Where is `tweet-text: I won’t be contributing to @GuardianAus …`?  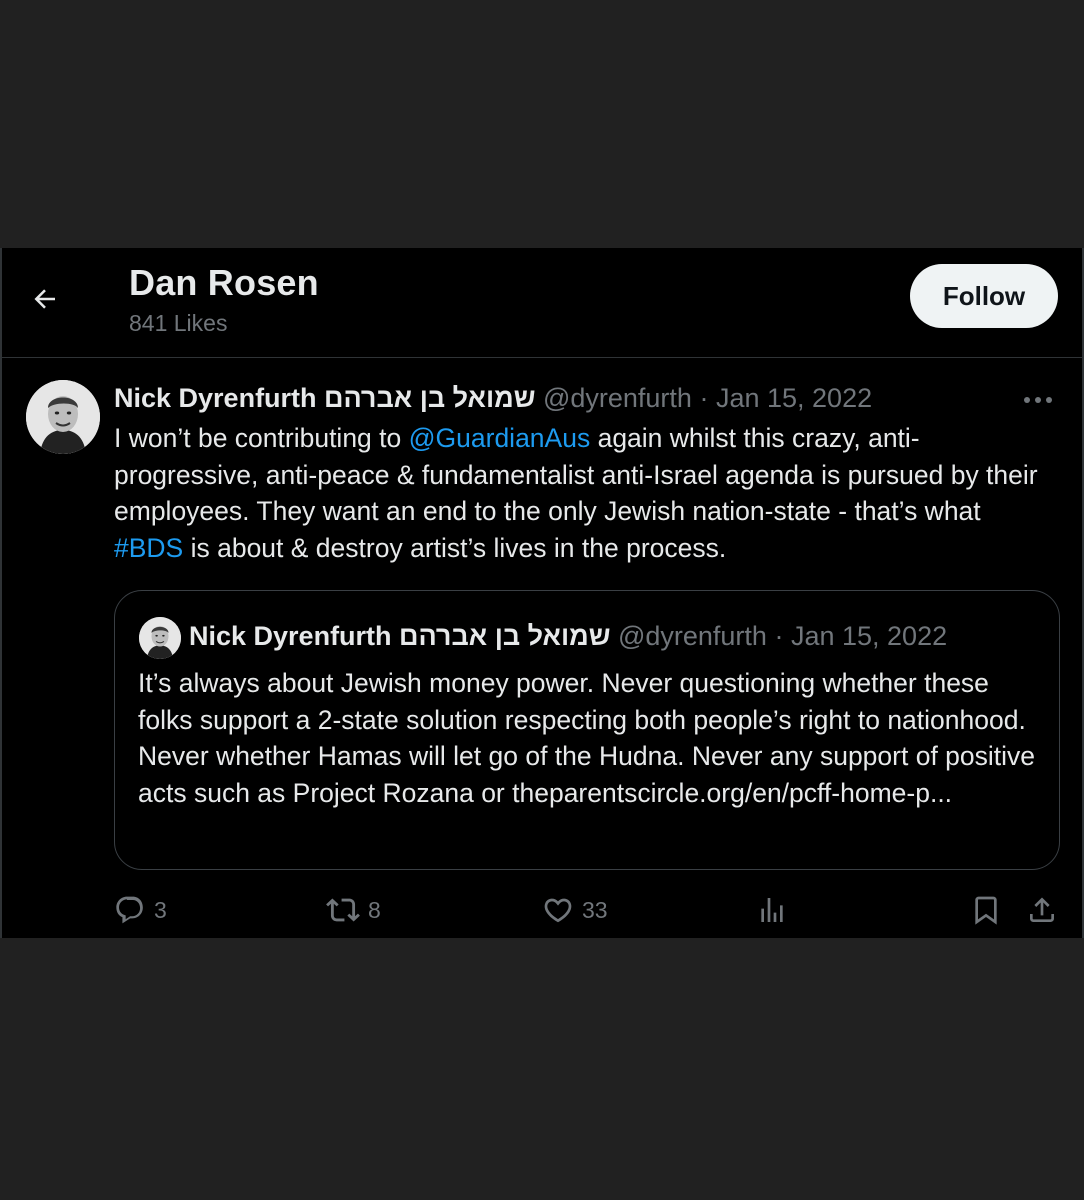 tweet-text: I won’t be contributing to @GuardianAus … is located at coordinates (584, 493).